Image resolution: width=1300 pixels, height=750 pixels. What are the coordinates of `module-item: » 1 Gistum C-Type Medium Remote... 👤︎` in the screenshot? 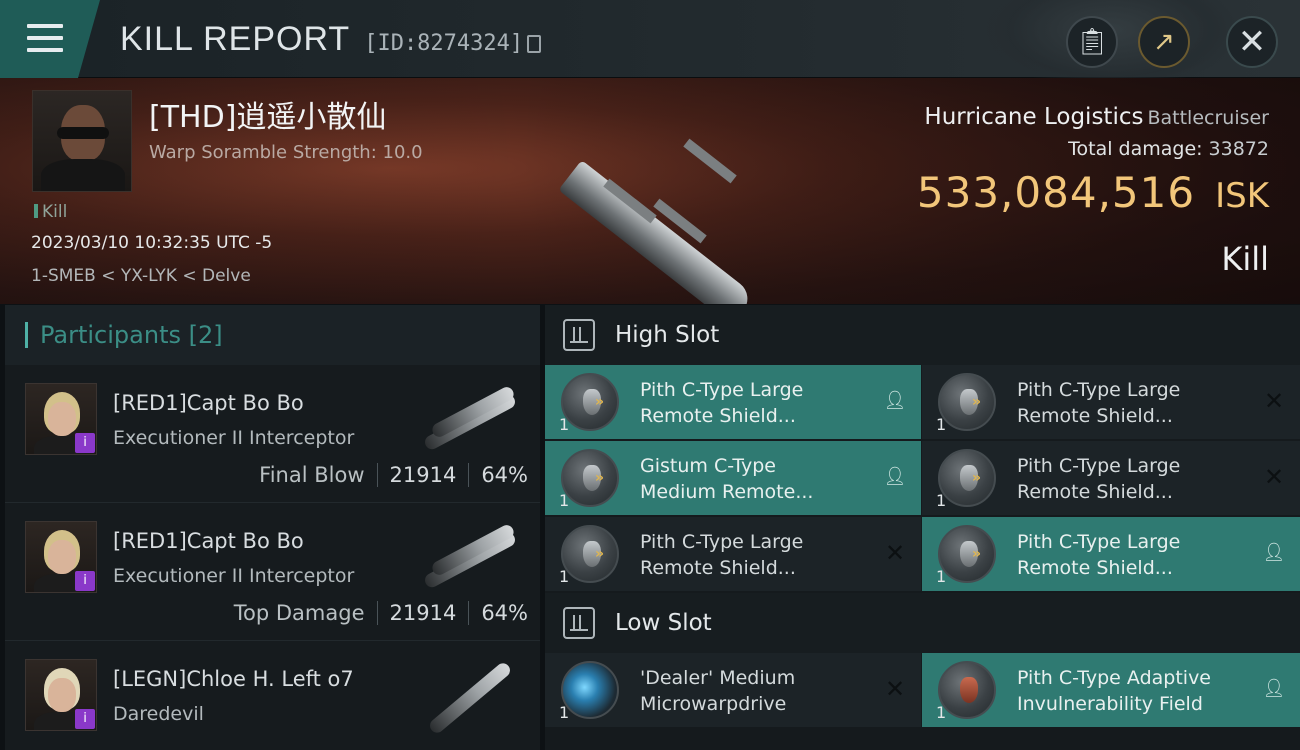 It's located at (733, 478).